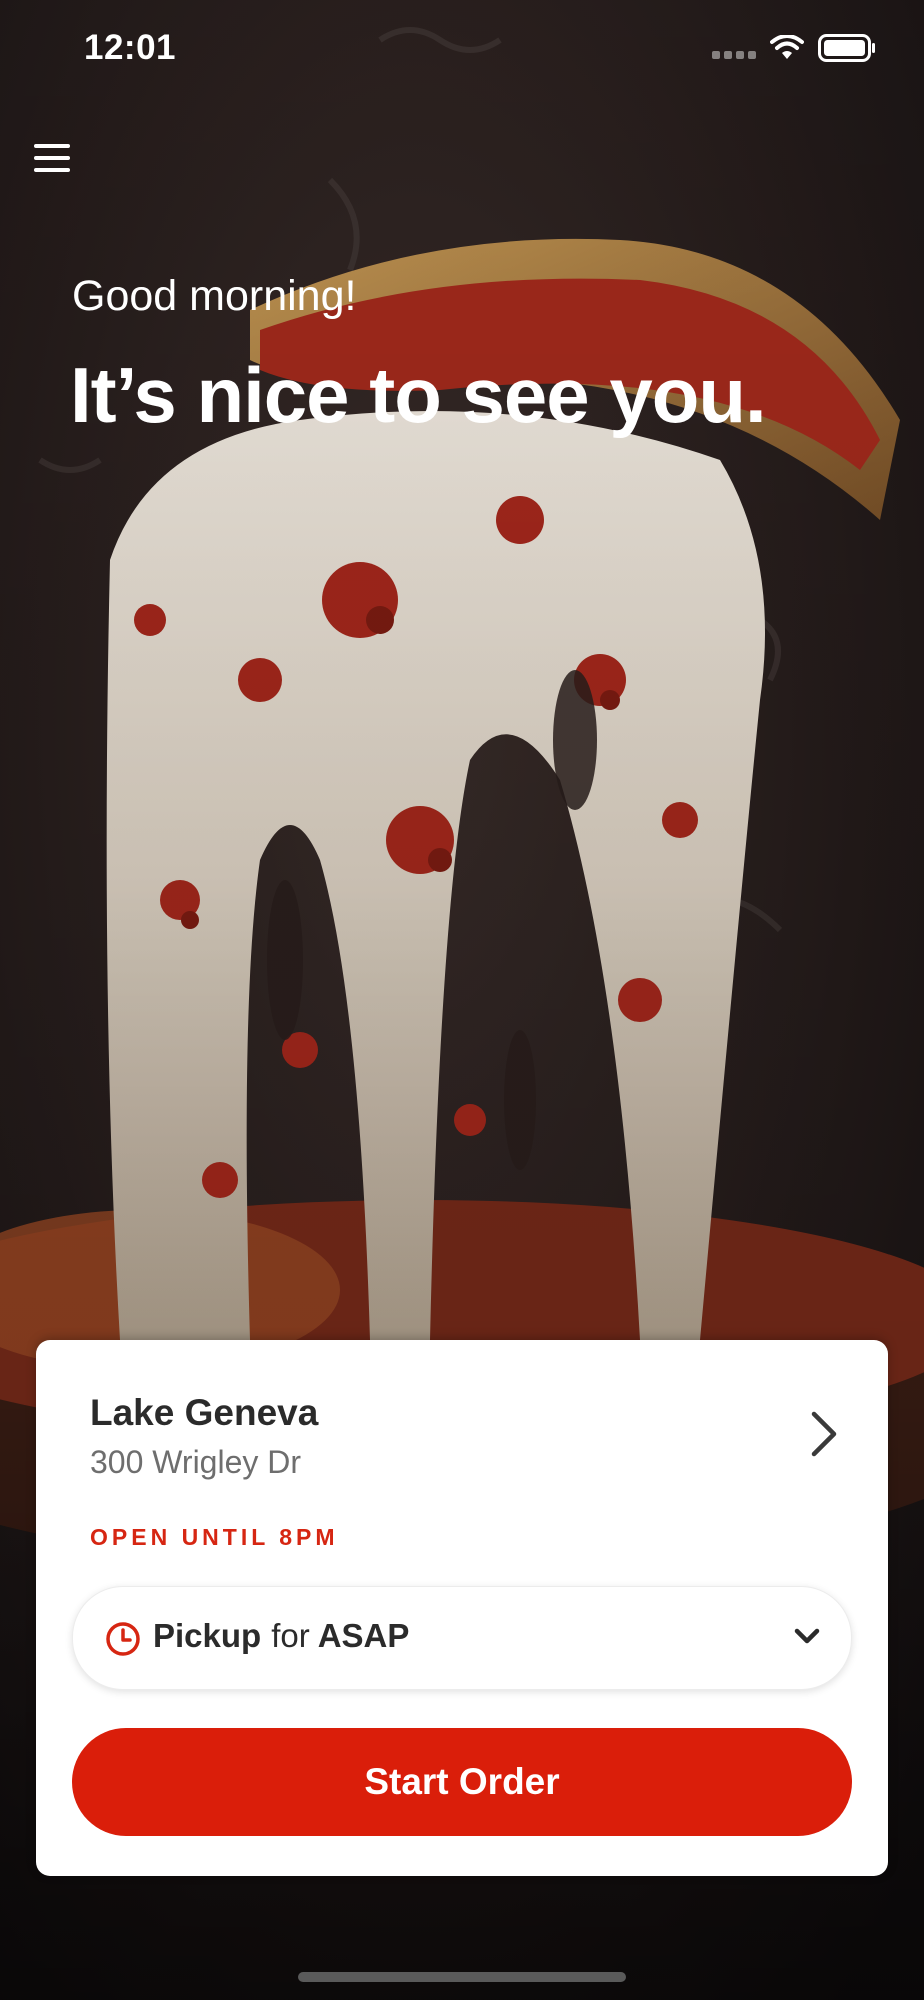 This screenshot has height=2000, width=924. Describe the element at coordinates (123, 1639) in the screenshot. I see `clock-icon` at that location.